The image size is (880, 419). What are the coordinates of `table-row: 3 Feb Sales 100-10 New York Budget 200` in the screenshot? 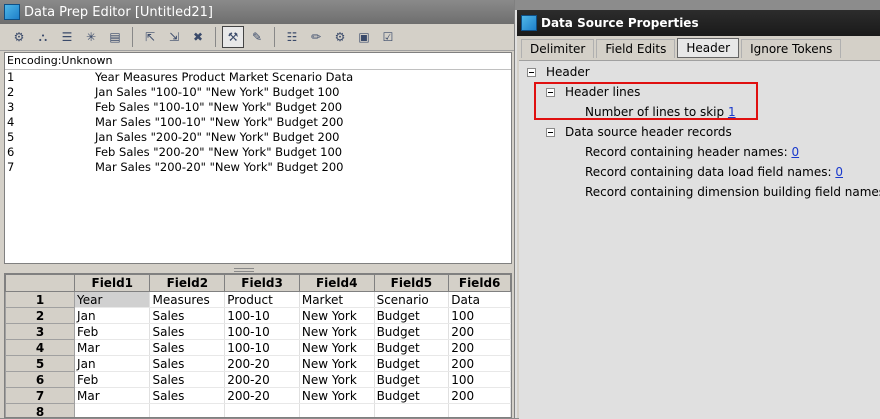 It's located at (258, 331).